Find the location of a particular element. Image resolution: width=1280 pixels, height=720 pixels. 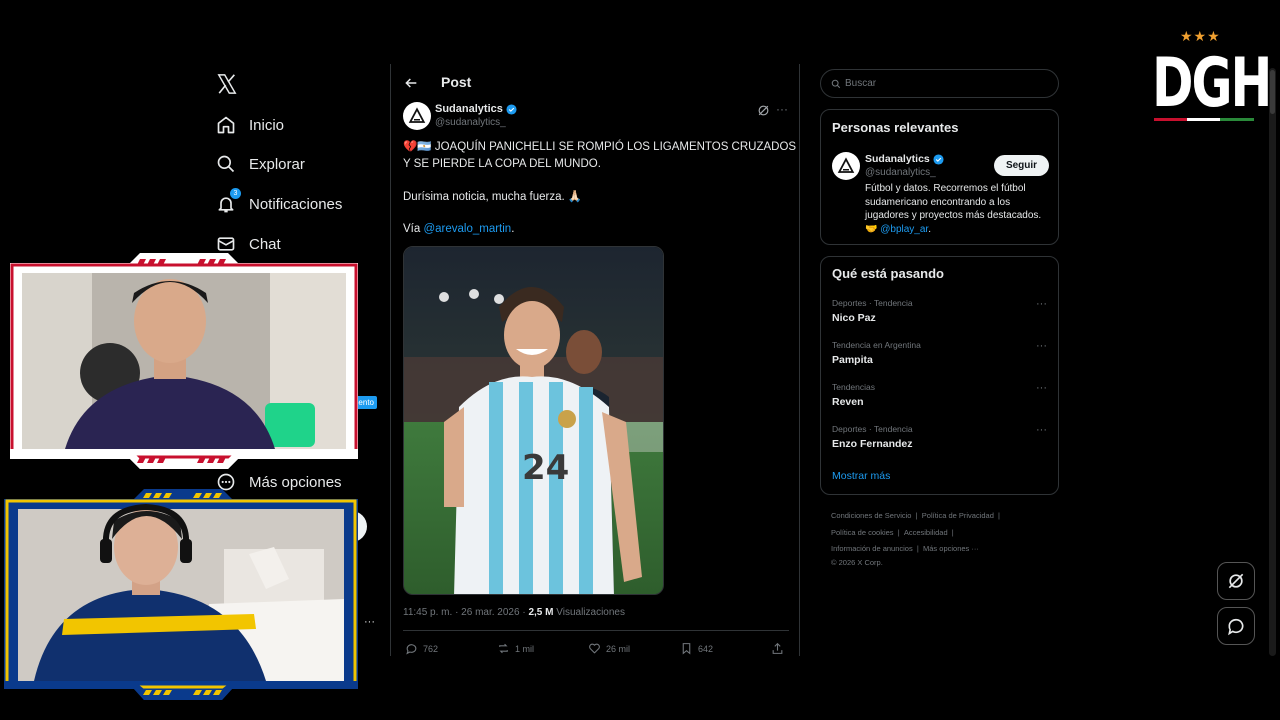

show-more-link: Mostrar más is located at coordinates (861, 476).